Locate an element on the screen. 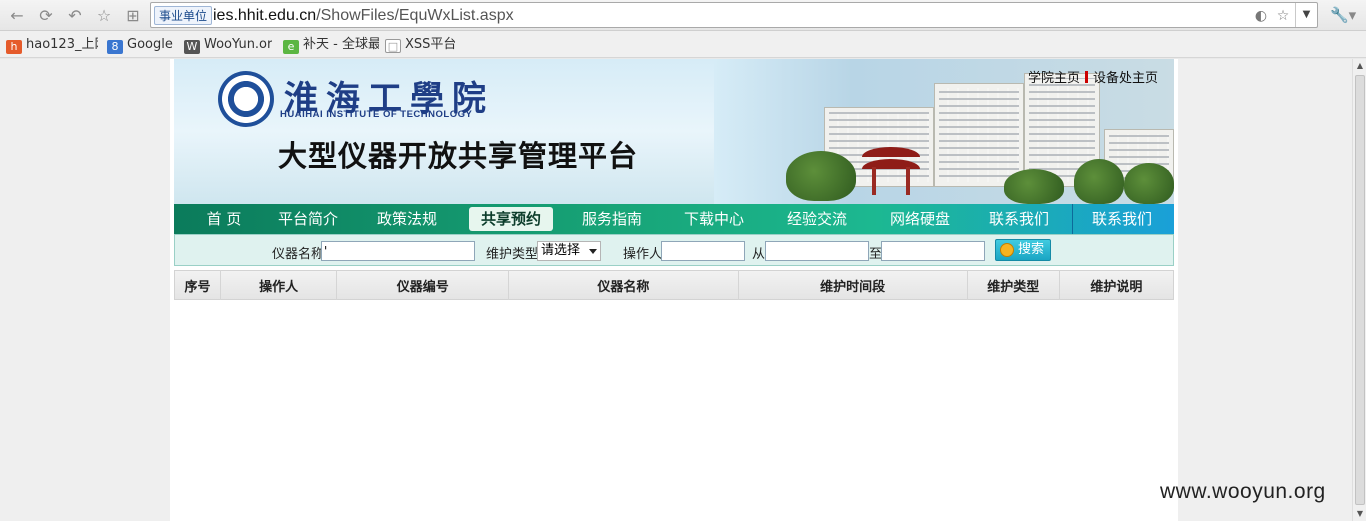  maintenance-table: 序号 操作人 仪器编号 仪器名称 维护时间段 维护类型 维护说明 is located at coordinates (674, 285).